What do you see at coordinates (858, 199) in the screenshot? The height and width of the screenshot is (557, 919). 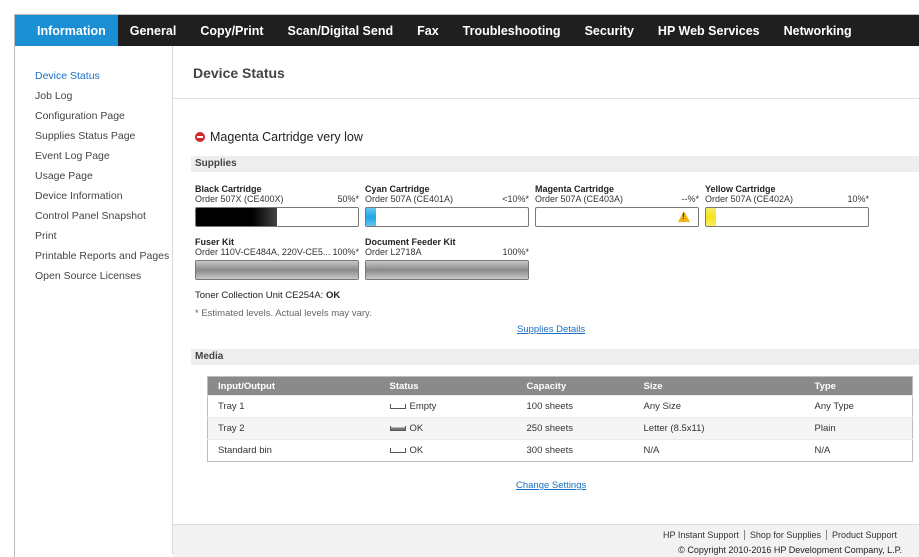 I see `cartridge-level: 10%*` at bounding box center [858, 199].